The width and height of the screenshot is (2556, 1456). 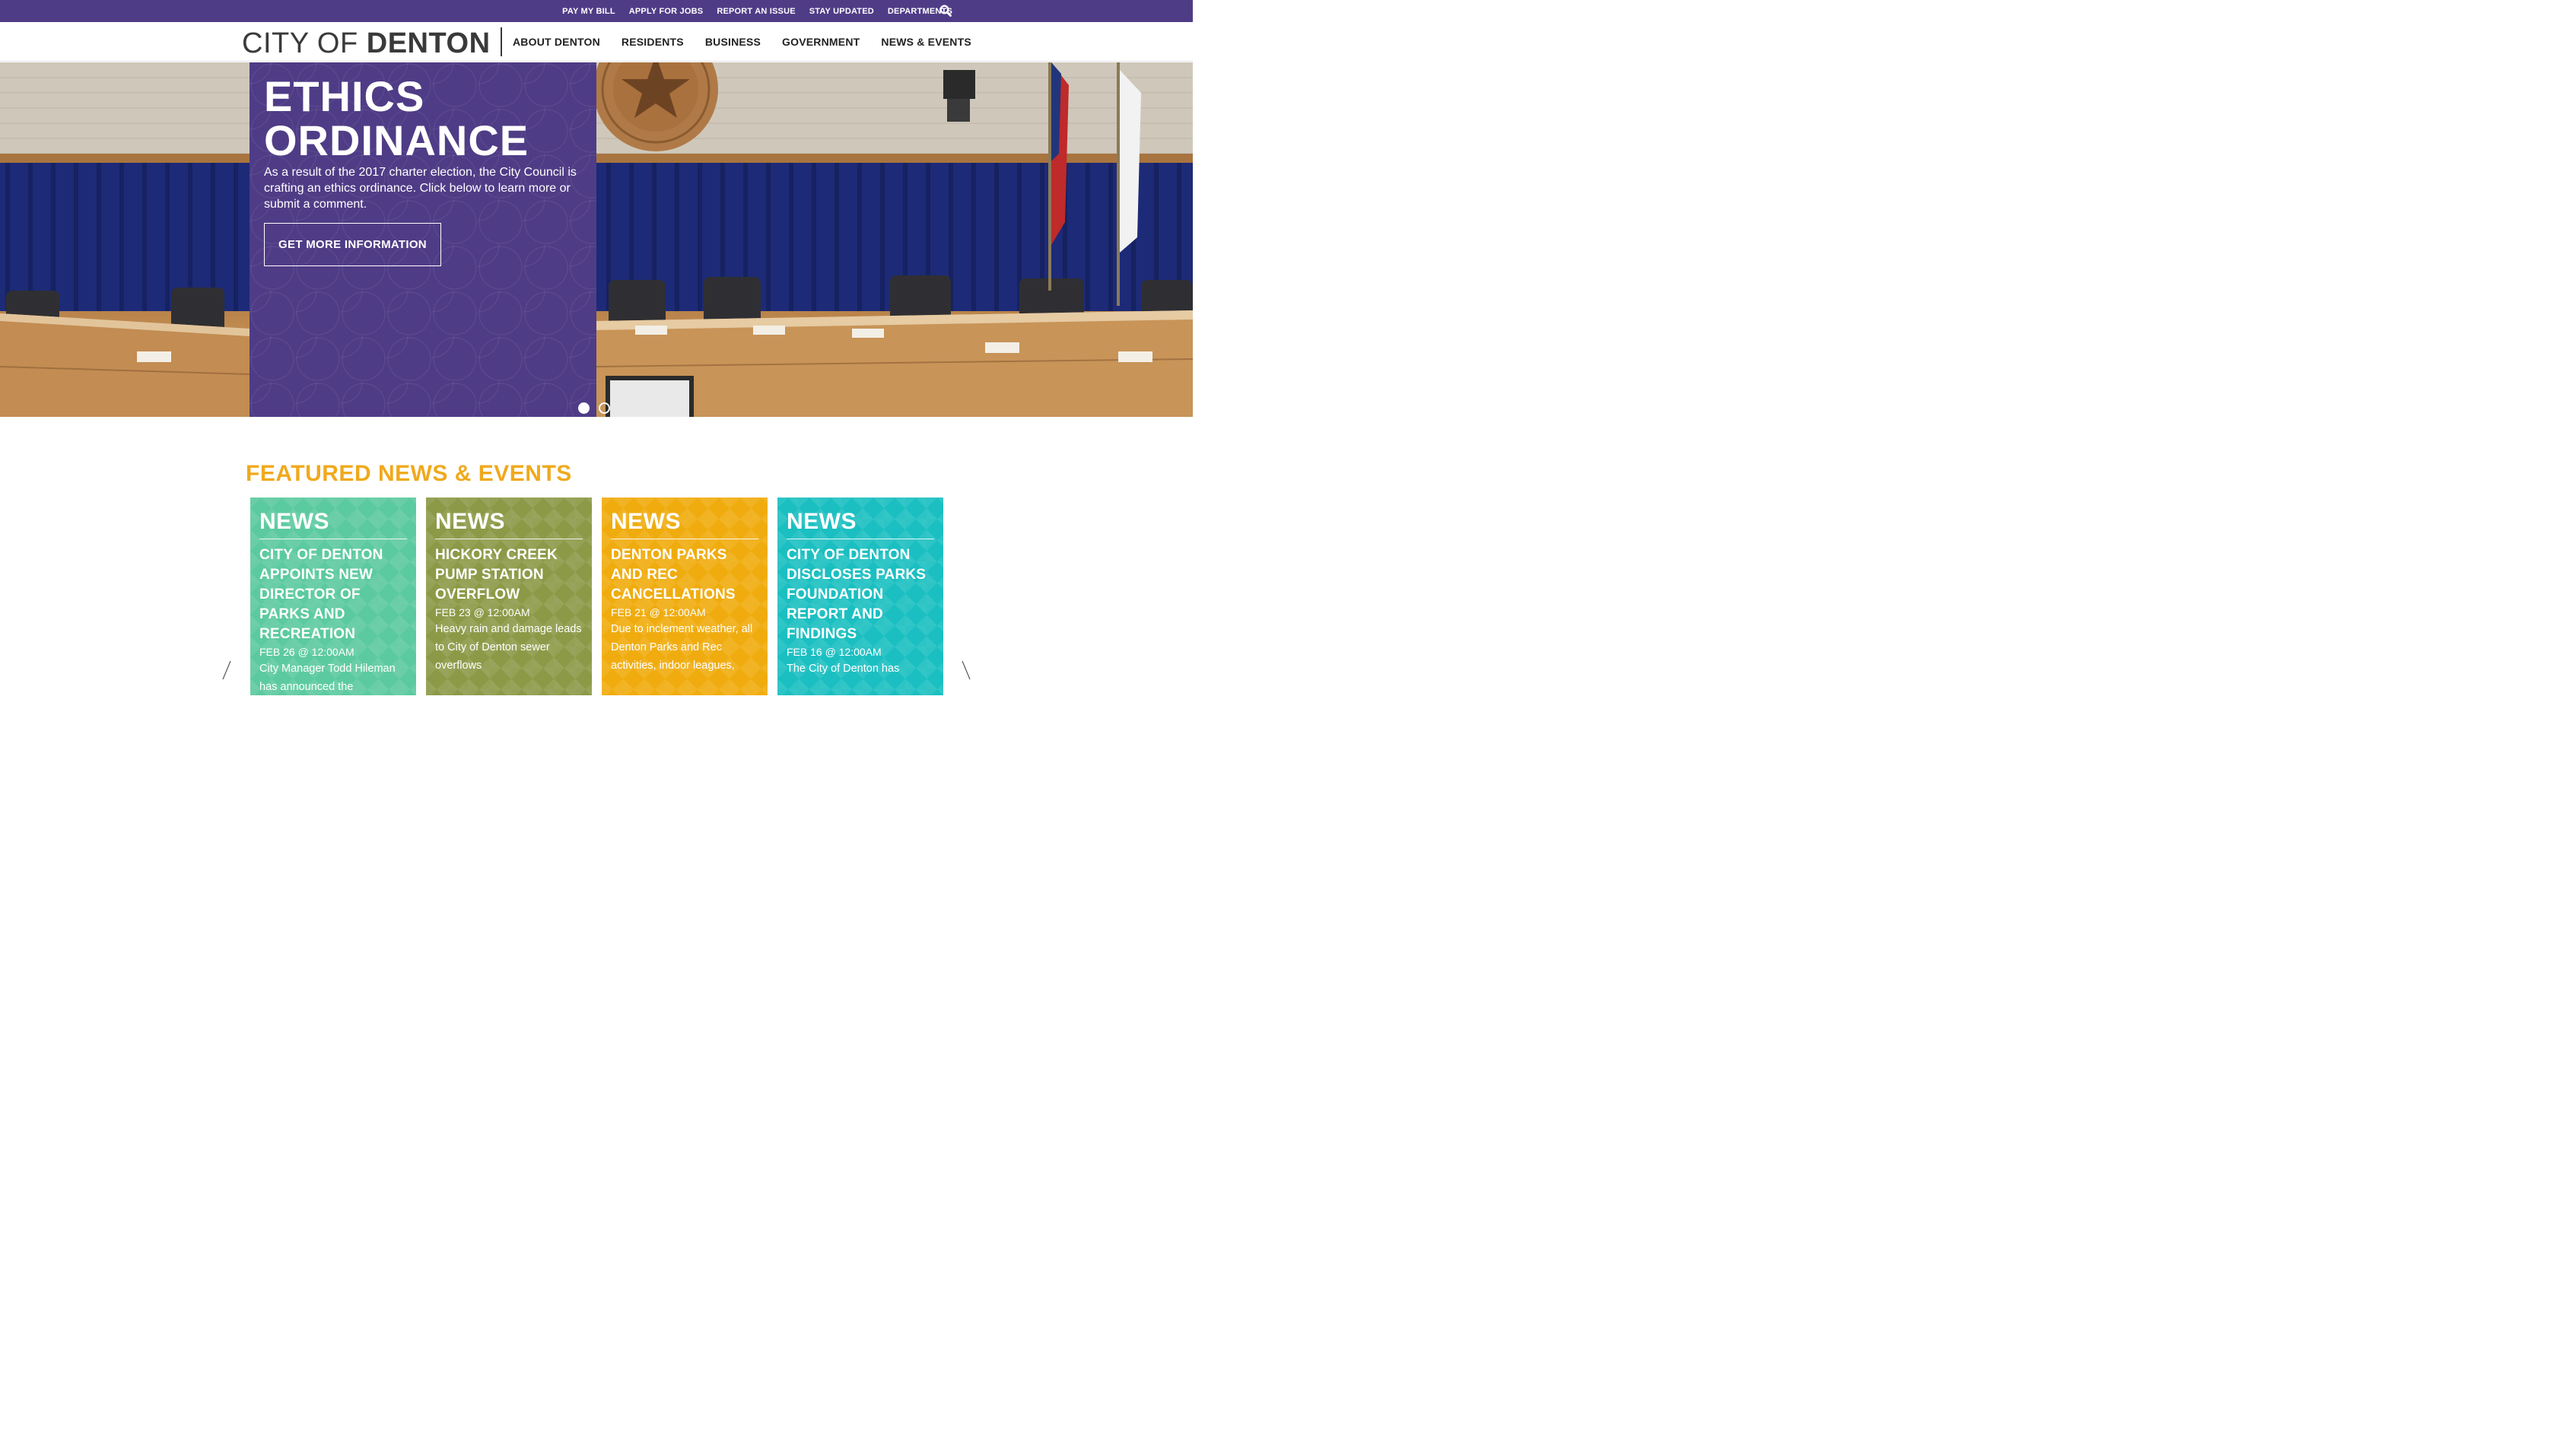 I want to click on city-logo: CITY OF DENTON, so click(x=366, y=43).